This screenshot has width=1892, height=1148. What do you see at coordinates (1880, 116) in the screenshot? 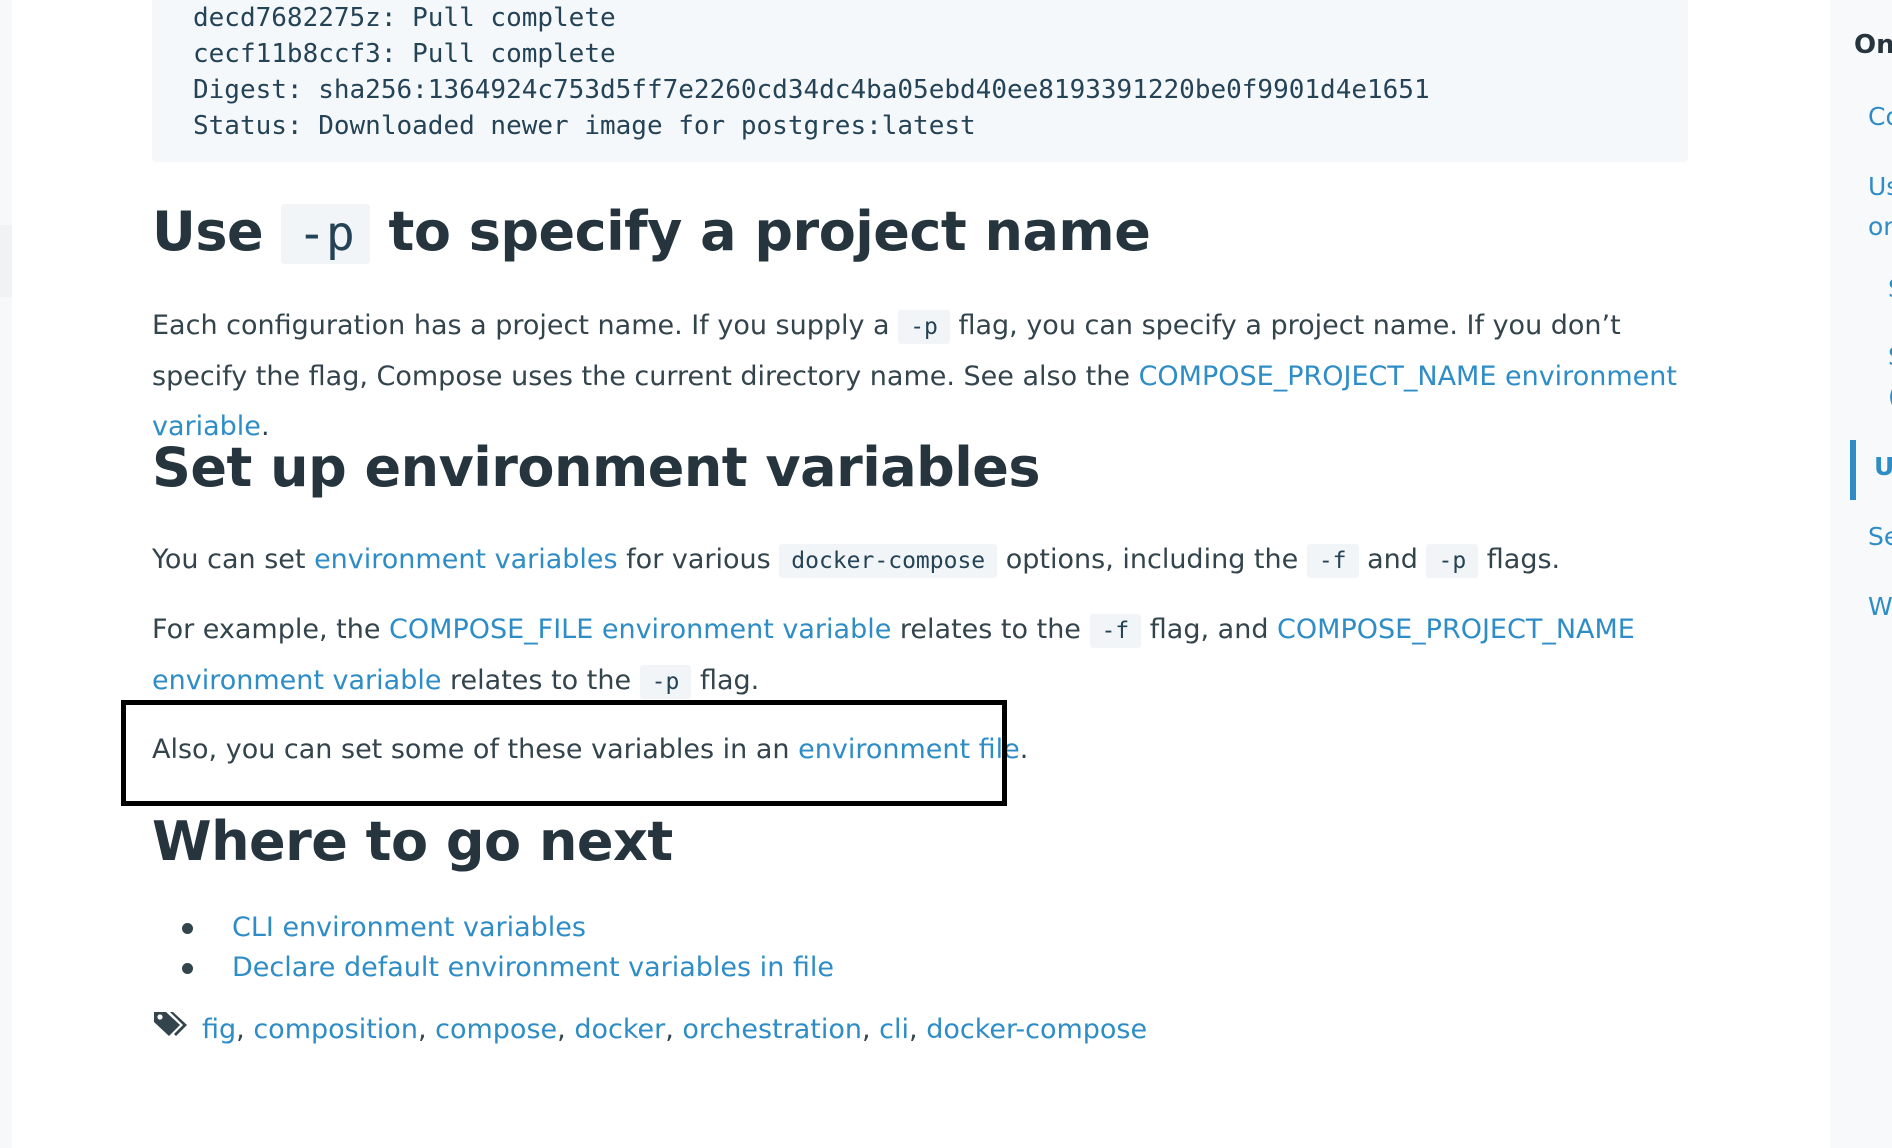
I see `toc-item: Co` at bounding box center [1880, 116].